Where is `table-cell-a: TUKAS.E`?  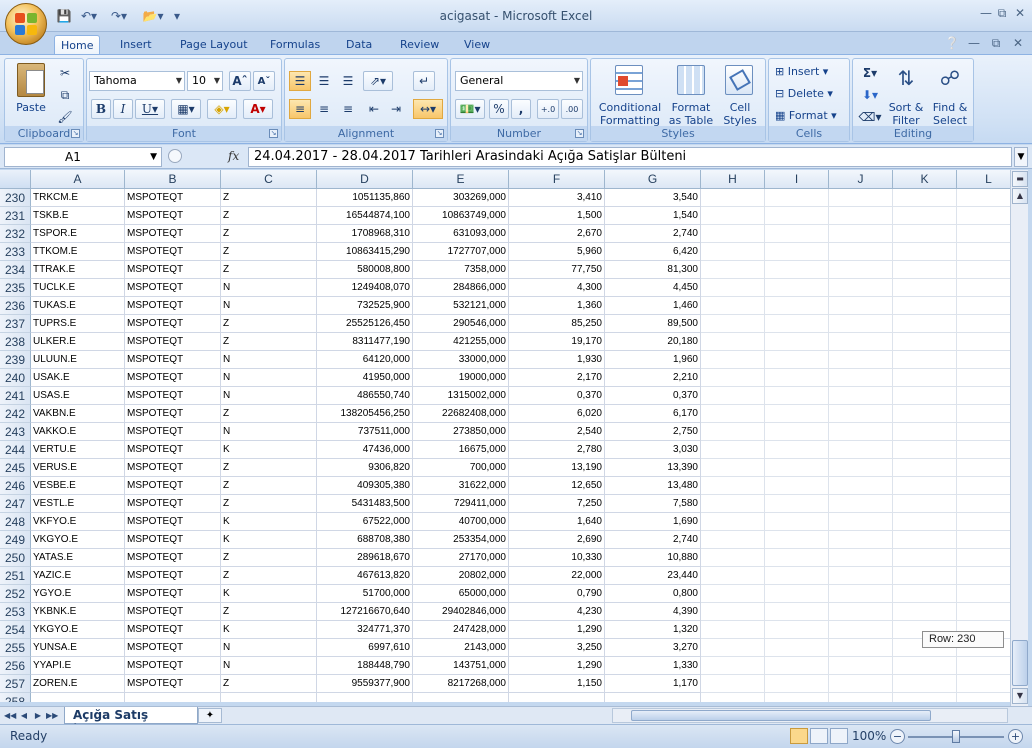
table-cell-a: TUKAS.E is located at coordinates (78, 306).